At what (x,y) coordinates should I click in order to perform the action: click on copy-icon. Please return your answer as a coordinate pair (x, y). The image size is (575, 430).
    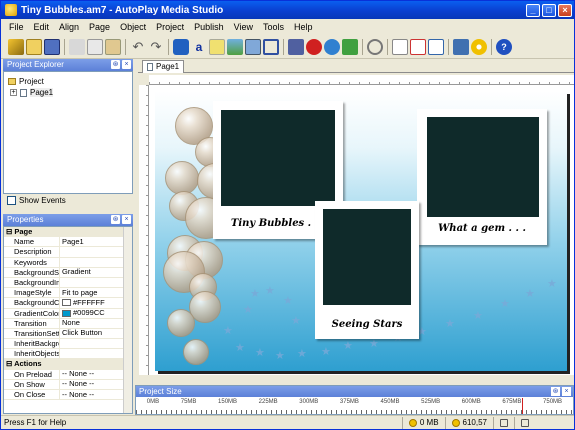
    Looking at the image, I should click on (95, 46).